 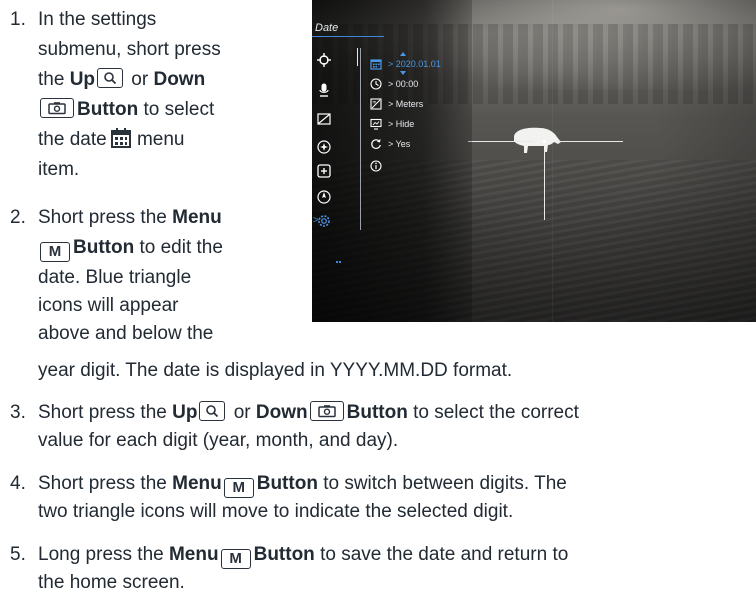 I want to click on units-value: > Meters, so click(x=406, y=104).